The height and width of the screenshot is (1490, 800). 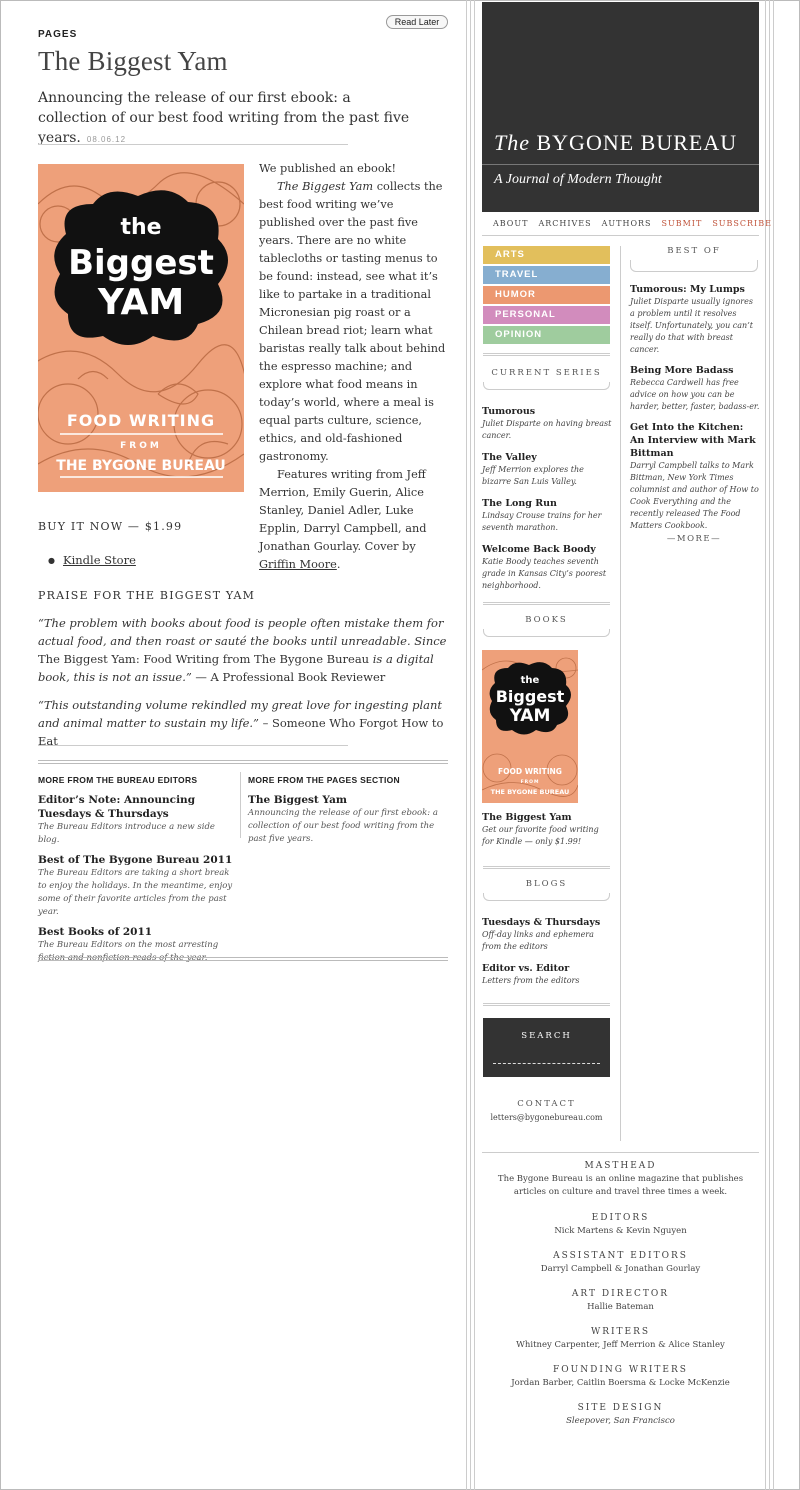 I want to click on series-title: Tumorous, so click(x=547, y=411).